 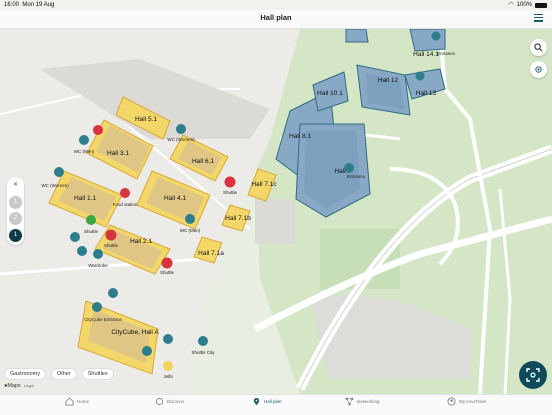 What do you see at coordinates (330, 93) in the screenshot?
I see `hall-10-1-label: Hall 10.1` at bounding box center [330, 93].